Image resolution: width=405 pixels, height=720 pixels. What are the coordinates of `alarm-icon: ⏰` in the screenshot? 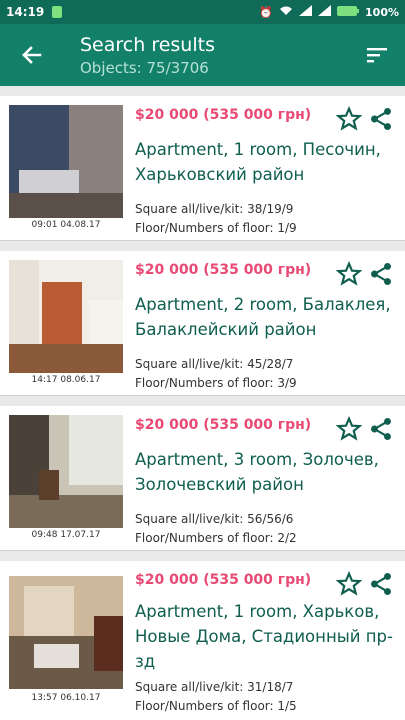 It's located at (266, 12).